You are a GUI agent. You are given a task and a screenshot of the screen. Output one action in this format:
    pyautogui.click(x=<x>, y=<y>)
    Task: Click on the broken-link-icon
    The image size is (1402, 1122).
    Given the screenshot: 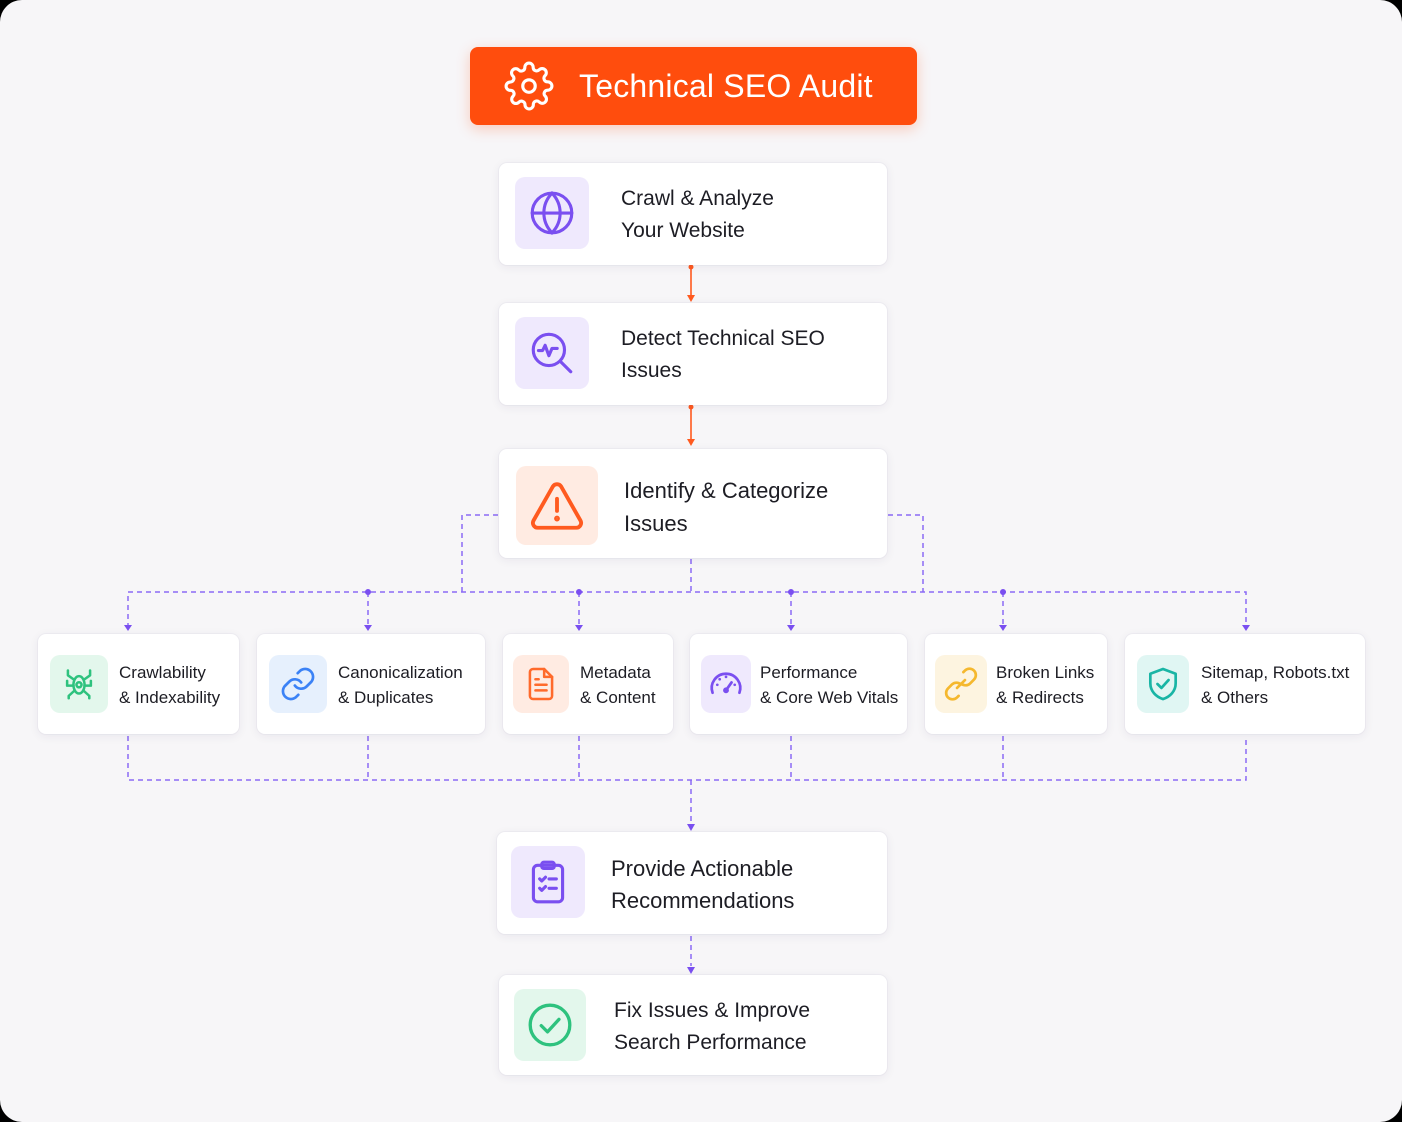 What is the action you would take?
    pyautogui.click(x=961, y=684)
    